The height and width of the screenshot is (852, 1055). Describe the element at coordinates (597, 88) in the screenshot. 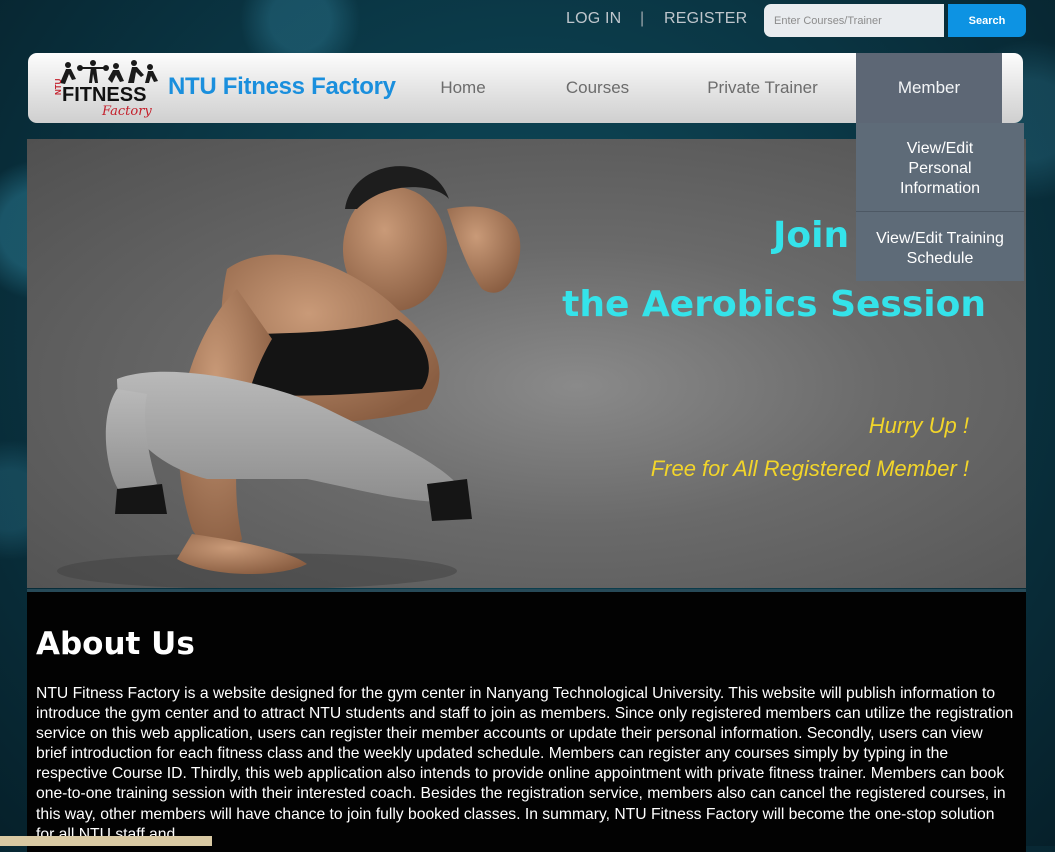

I see `nav-courses: Courses` at that location.